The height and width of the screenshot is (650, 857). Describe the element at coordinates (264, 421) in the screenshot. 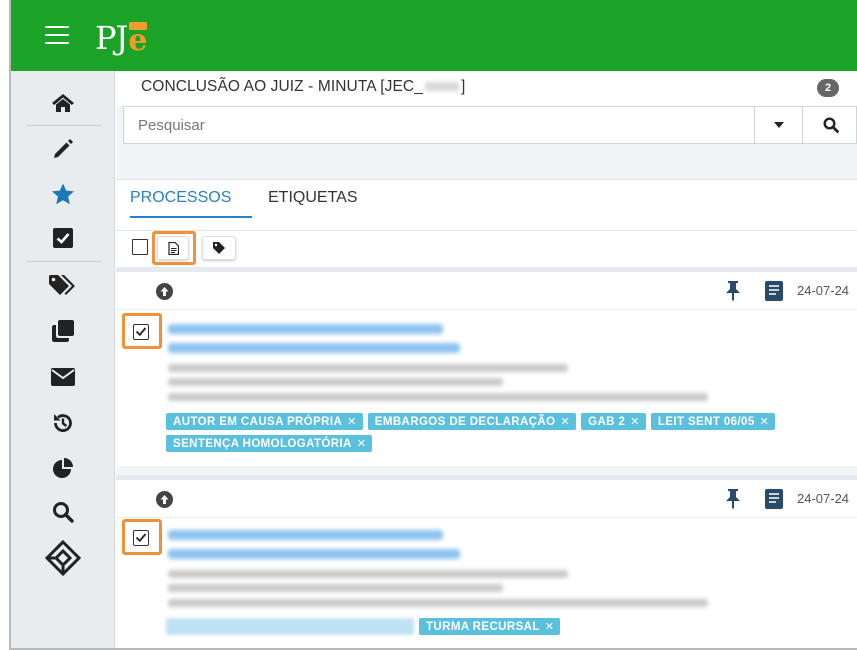

I see `tag-badge: AUTOR EM CAUSA PRÓPRIA ✕` at that location.